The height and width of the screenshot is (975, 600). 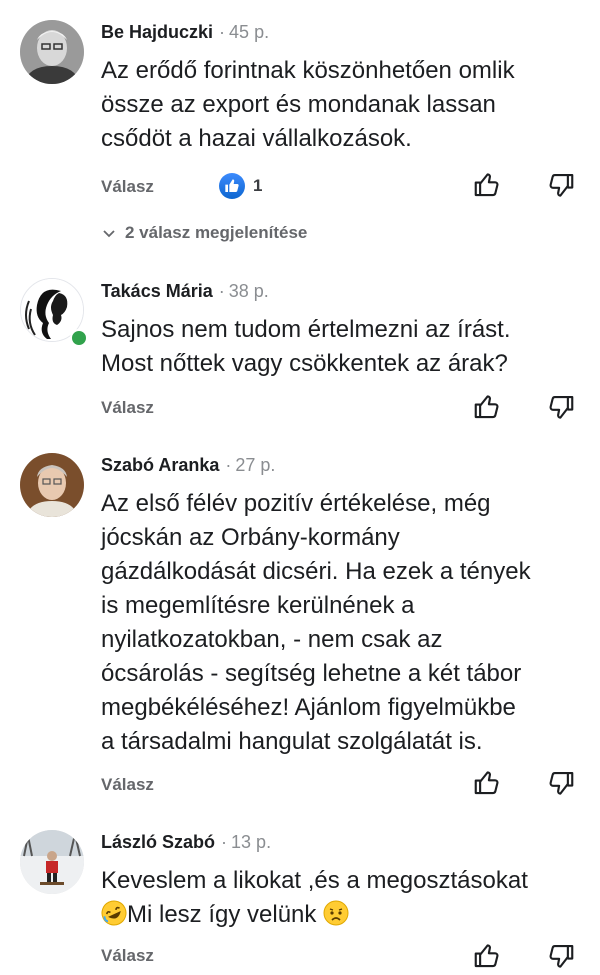 What do you see at coordinates (306, 329) in the screenshot?
I see `comment-line: Sajnos nem tudom értelmezni az írást.` at bounding box center [306, 329].